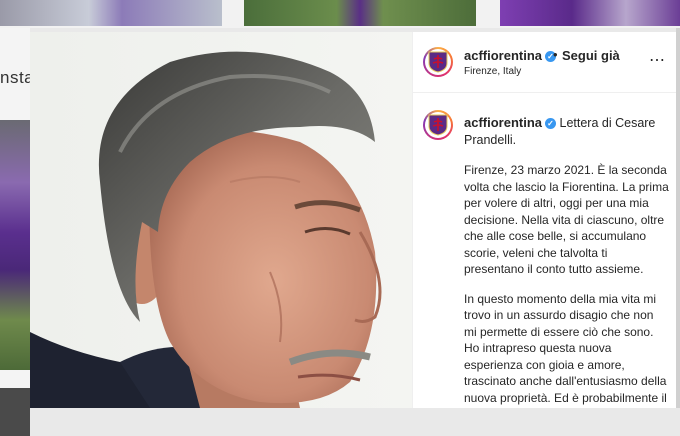 The height and width of the screenshot is (436, 680). What do you see at coordinates (678, 218) in the screenshot?
I see `feed-right-edge` at bounding box center [678, 218].